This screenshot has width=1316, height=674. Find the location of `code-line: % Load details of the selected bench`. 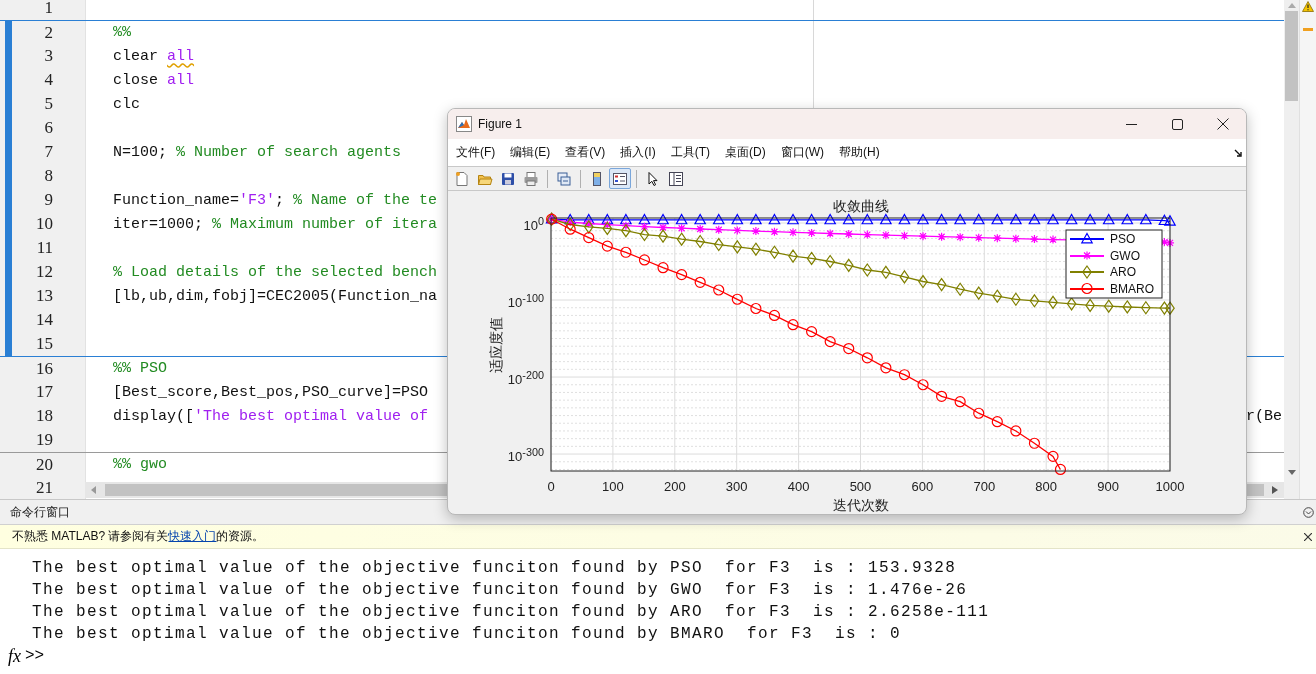

code-line: % Load details of the selected bench is located at coordinates (275, 272).